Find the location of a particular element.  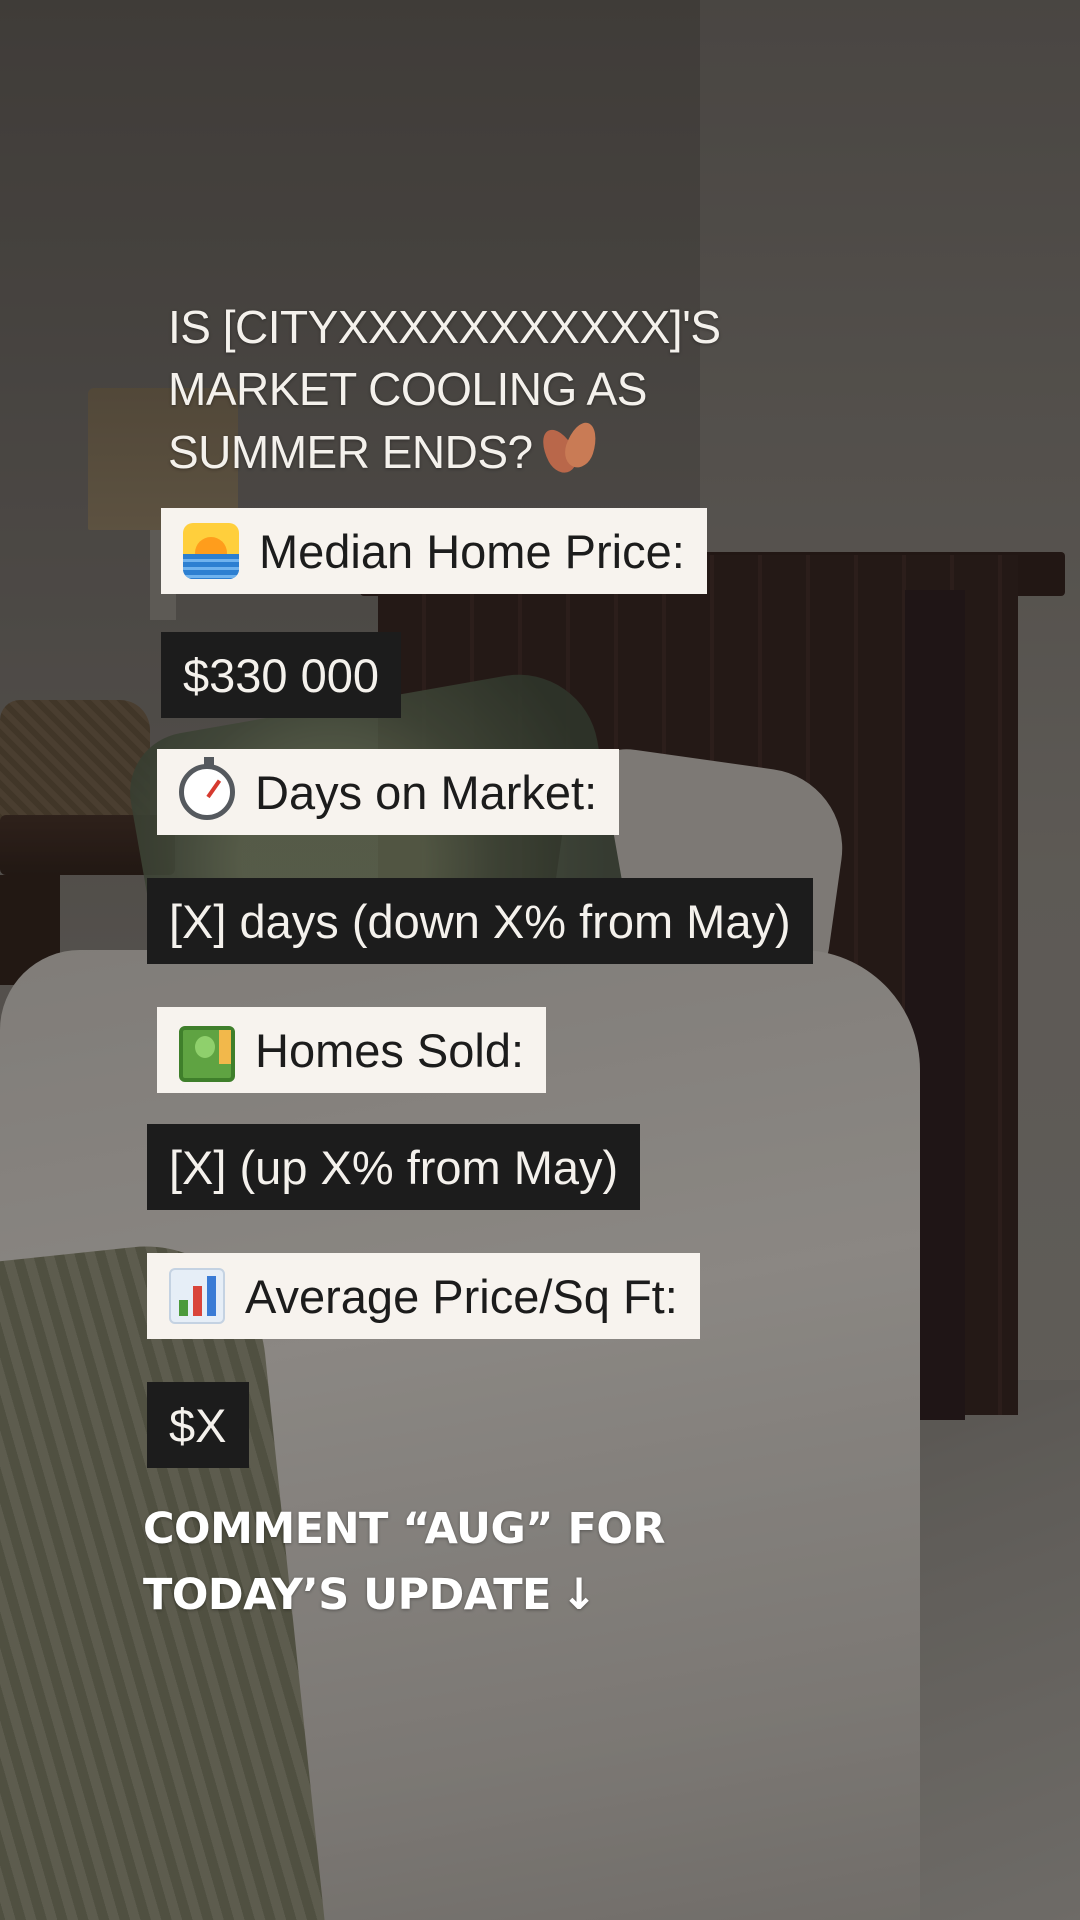

stat-value-median-home-price: $330 000 is located at coordinates (281, 675).